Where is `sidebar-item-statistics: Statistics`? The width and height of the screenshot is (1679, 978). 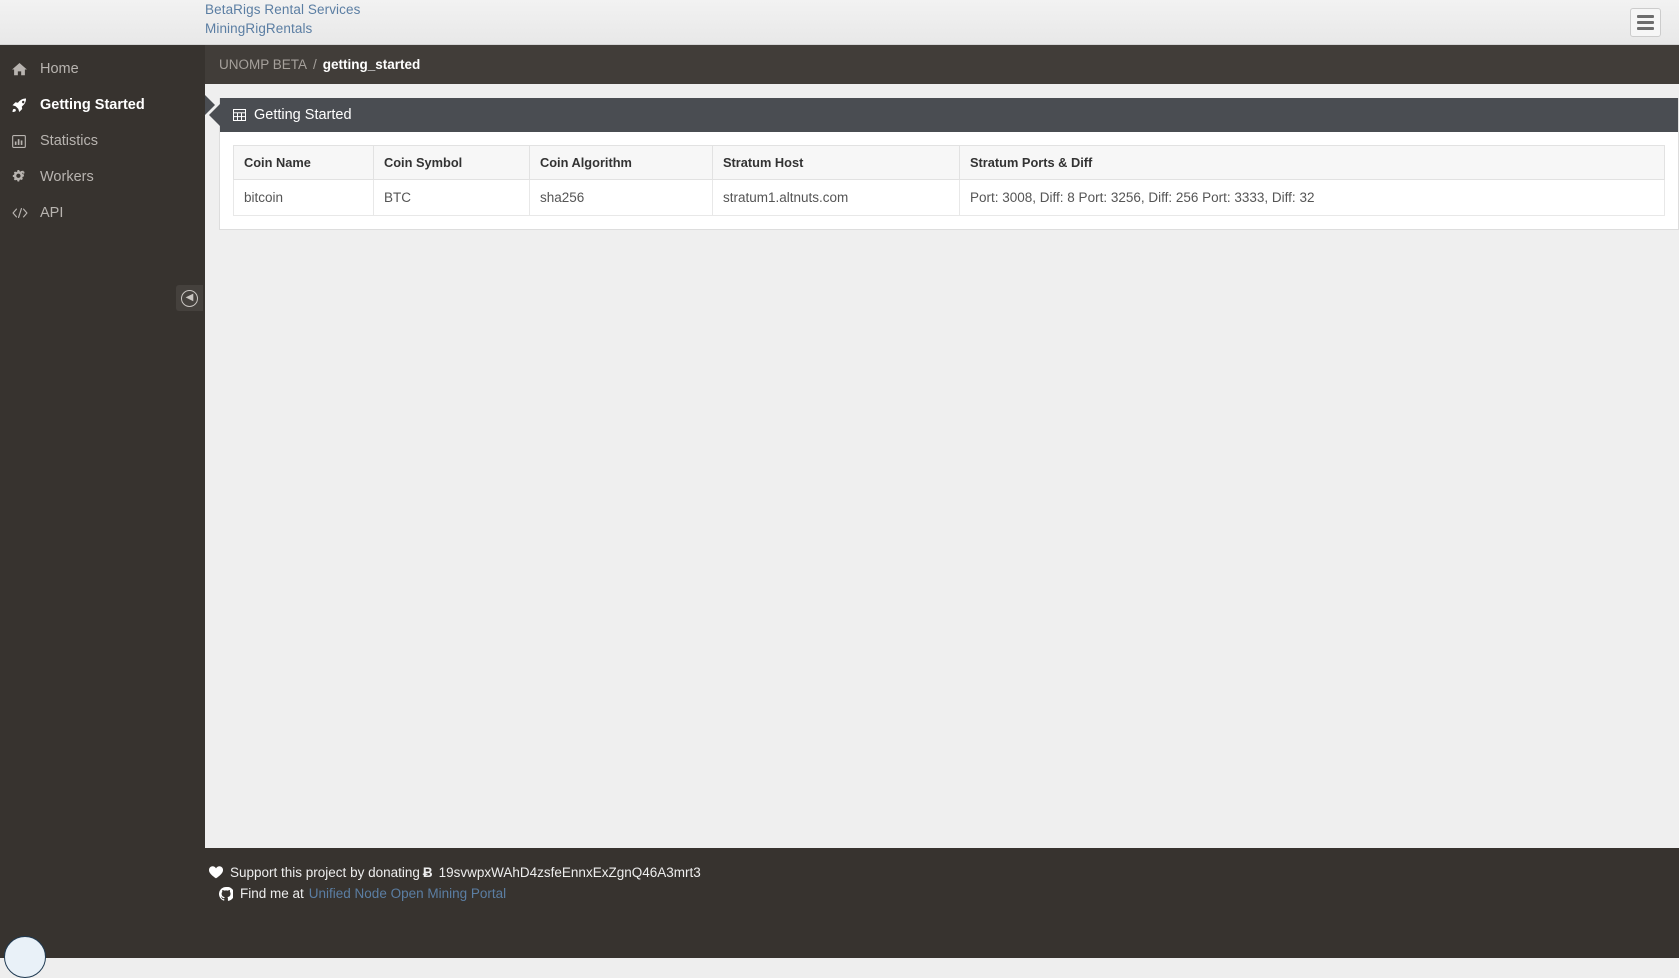 sidebar-item-statistics: Statistics is located at coordinates (102, 141).